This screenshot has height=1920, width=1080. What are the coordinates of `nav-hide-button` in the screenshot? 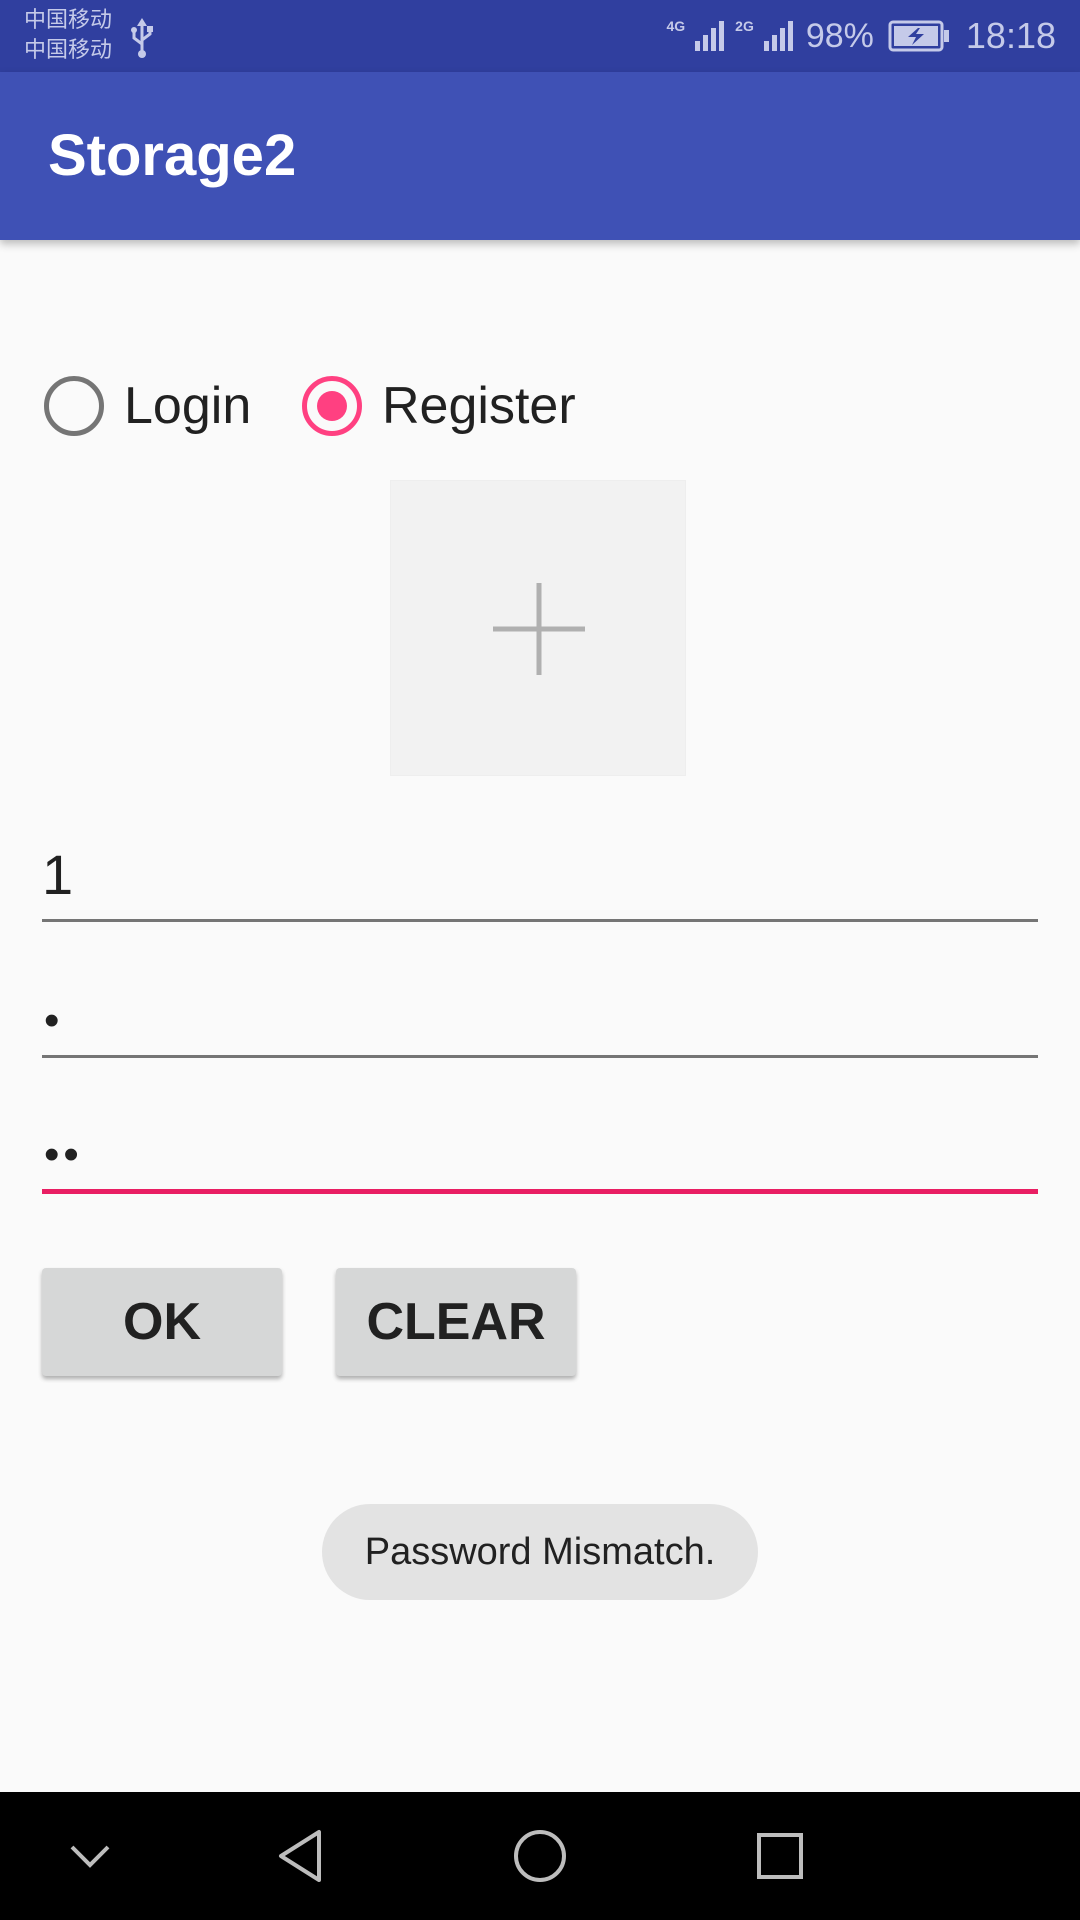 It's located at (90, 1856).